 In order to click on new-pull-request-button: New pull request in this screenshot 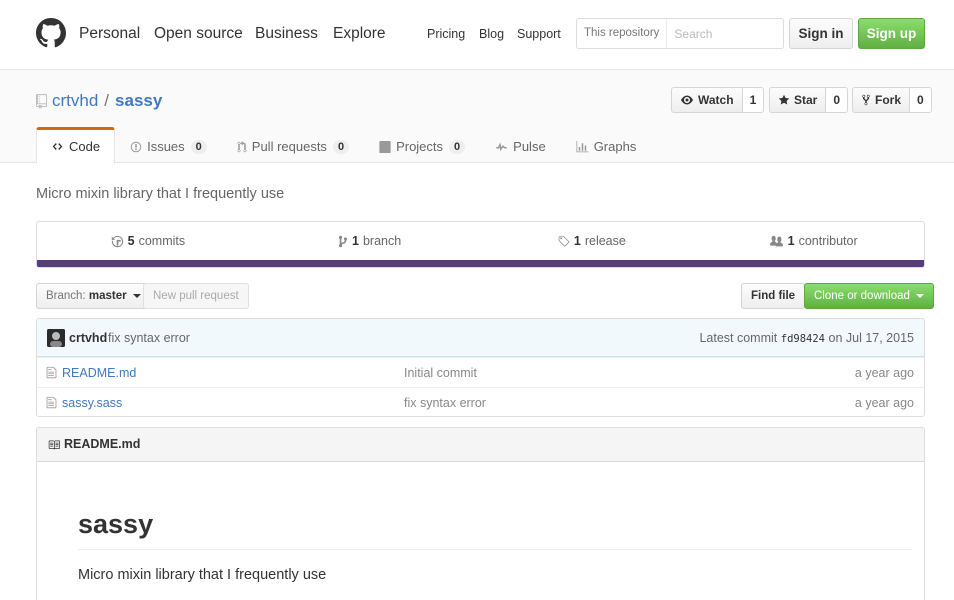, I will do `click(196, 296)`.